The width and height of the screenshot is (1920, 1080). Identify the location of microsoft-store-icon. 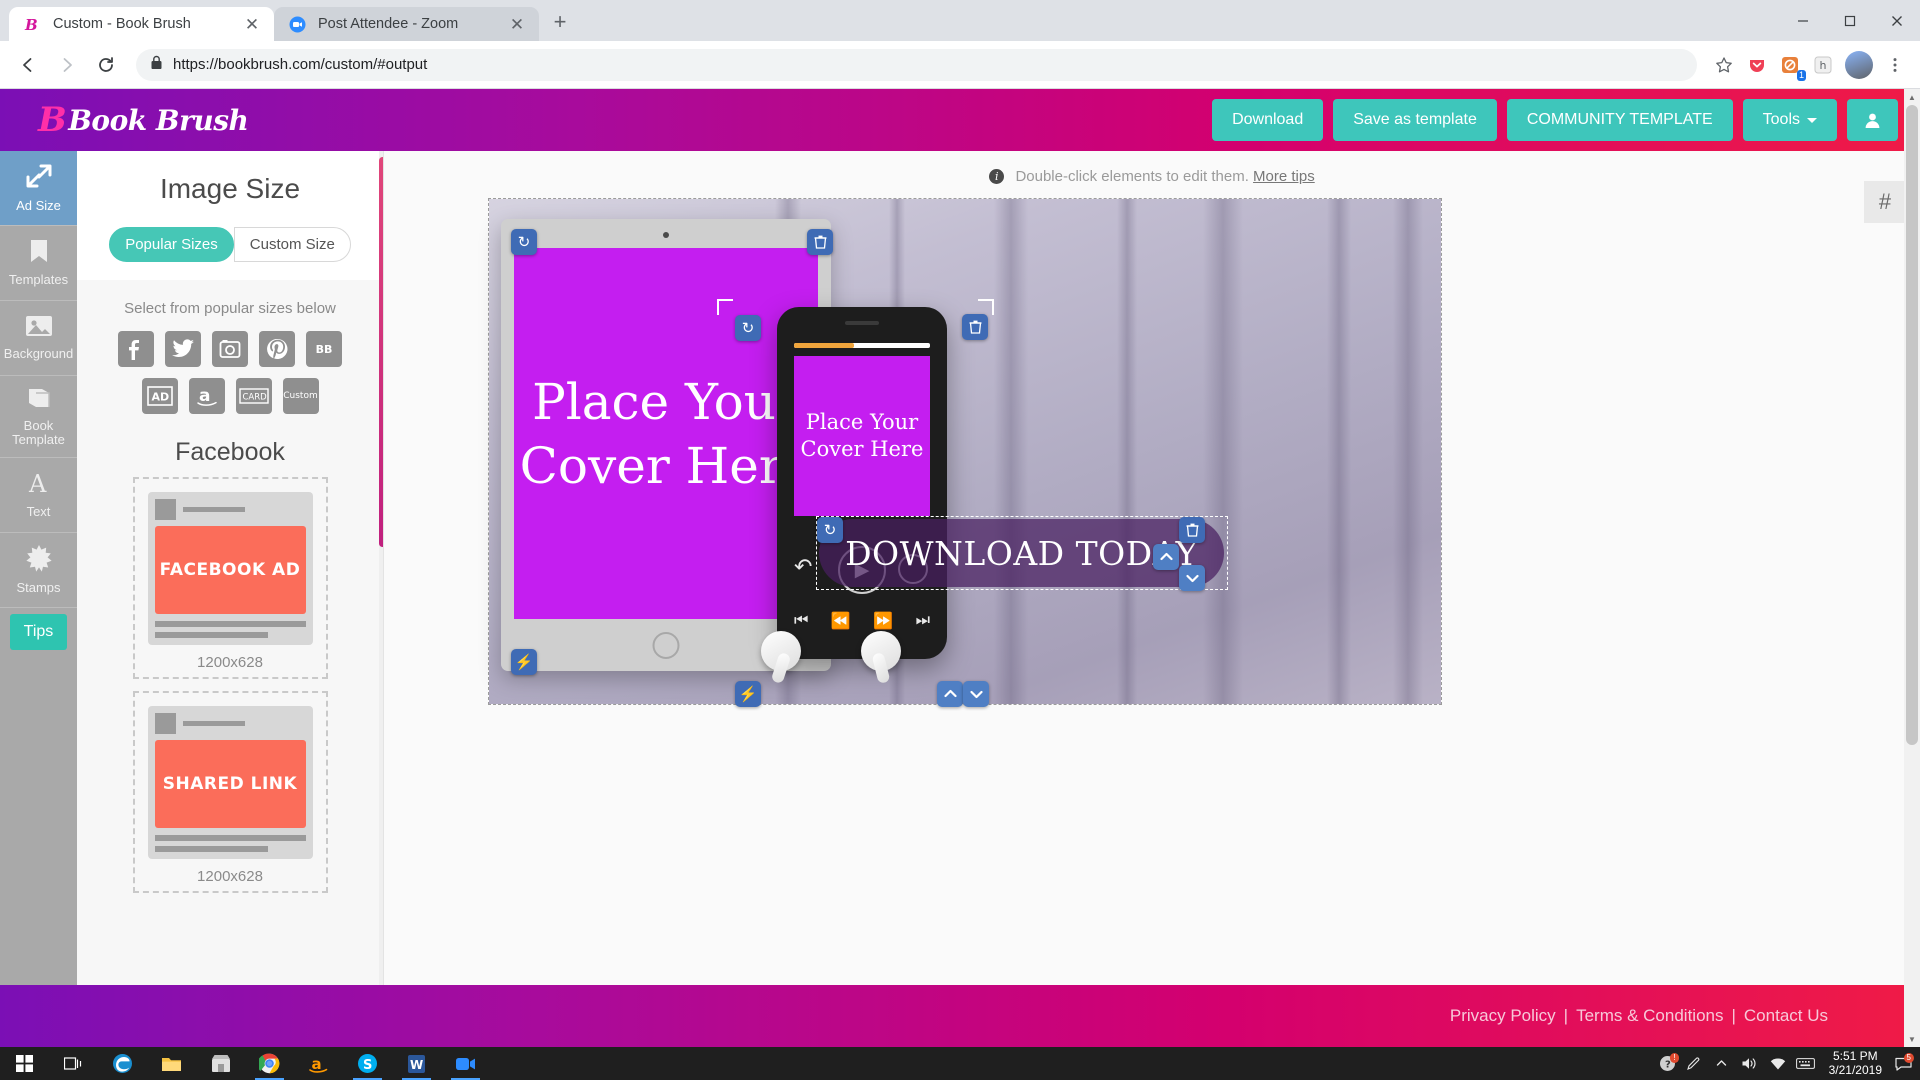
(220, 1063).